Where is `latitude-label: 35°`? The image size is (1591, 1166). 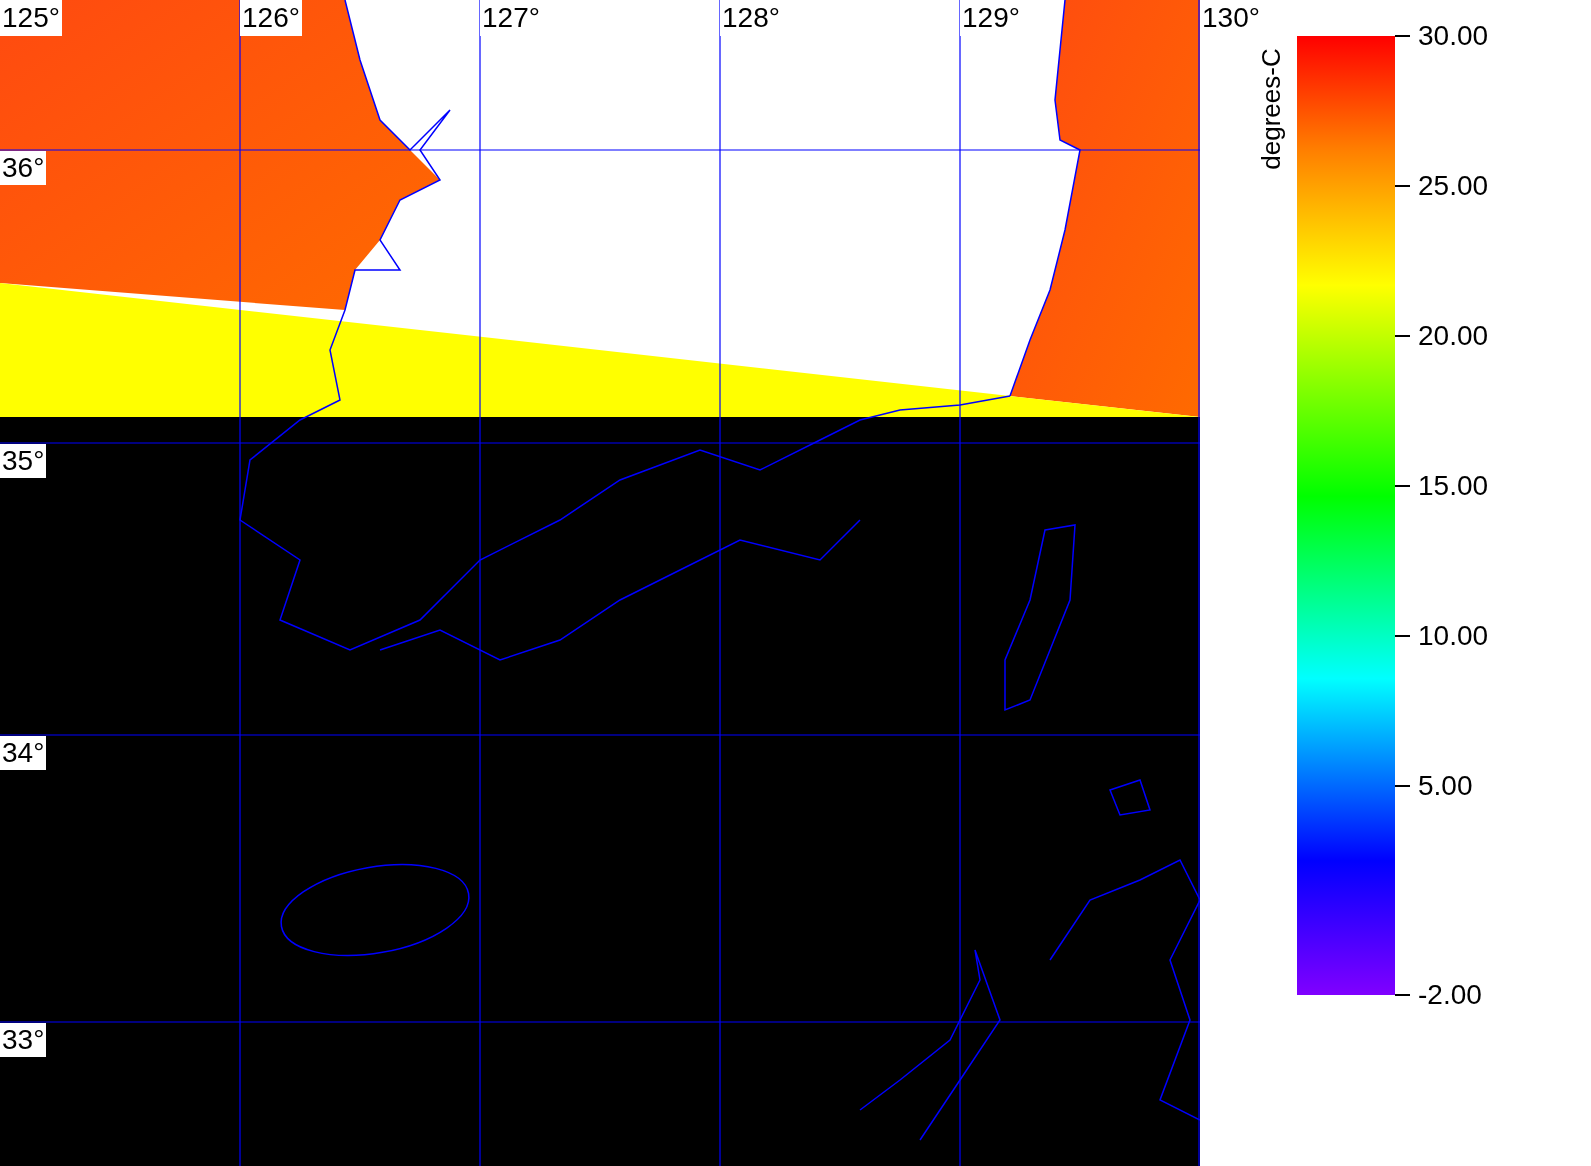
latitude-label: 35° is located at coordinates (23, 461).